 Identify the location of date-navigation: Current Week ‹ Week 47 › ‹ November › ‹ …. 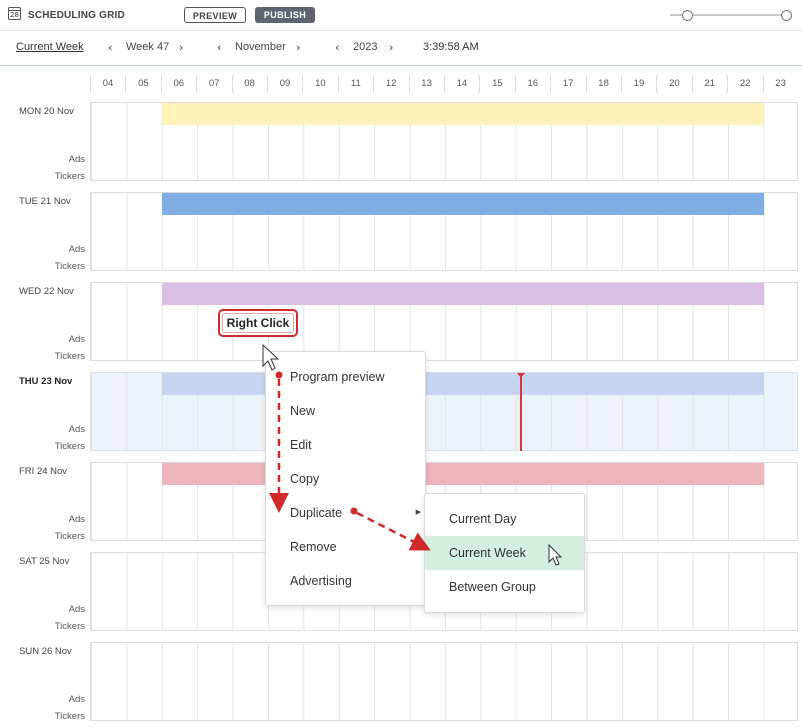
(401, 48).